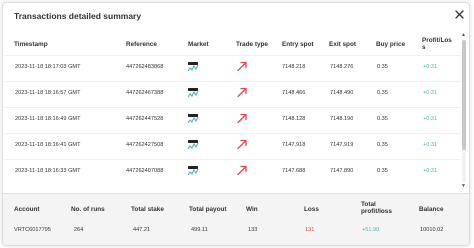 This screenshot has width=474, height=248. Describe the element at coordinates (464, 95) in the screenshot. I see `scroll-thumb` at that location.